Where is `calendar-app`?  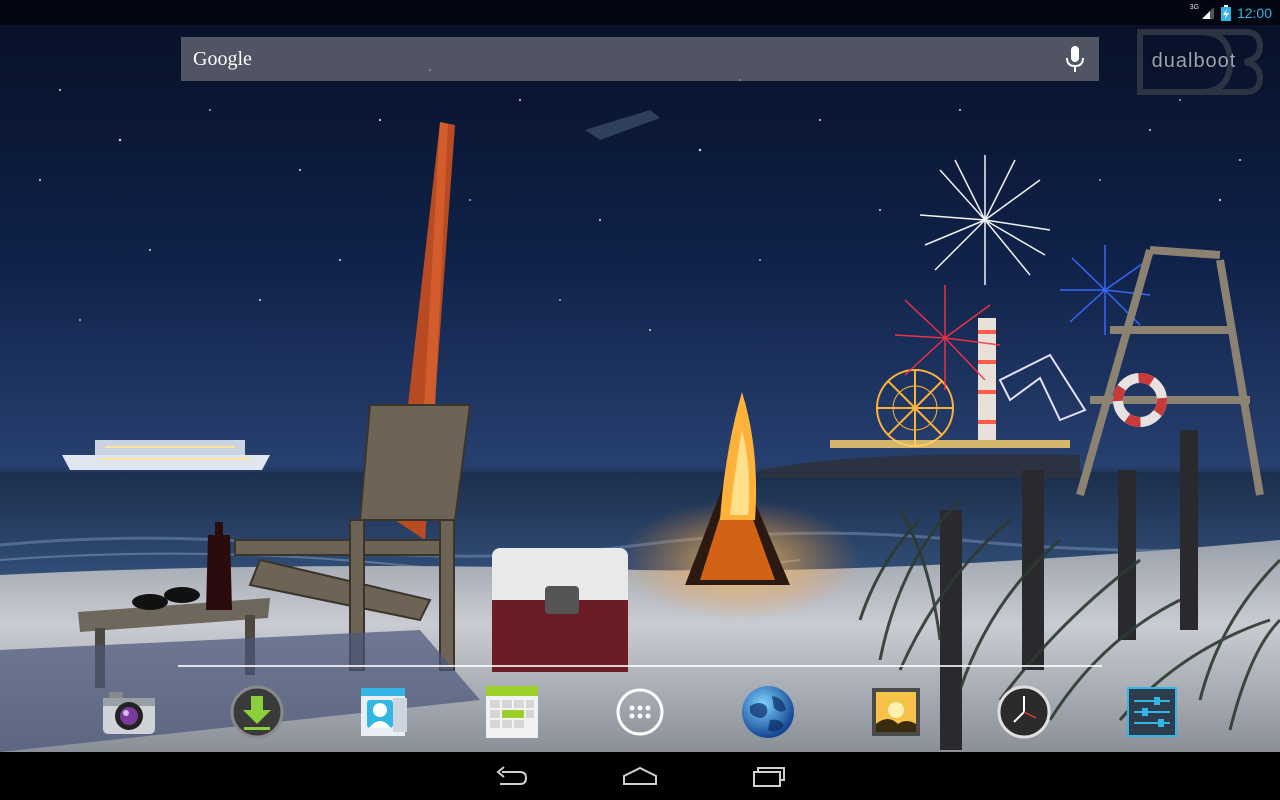 calendar-app is located at coordinates (512, 712).